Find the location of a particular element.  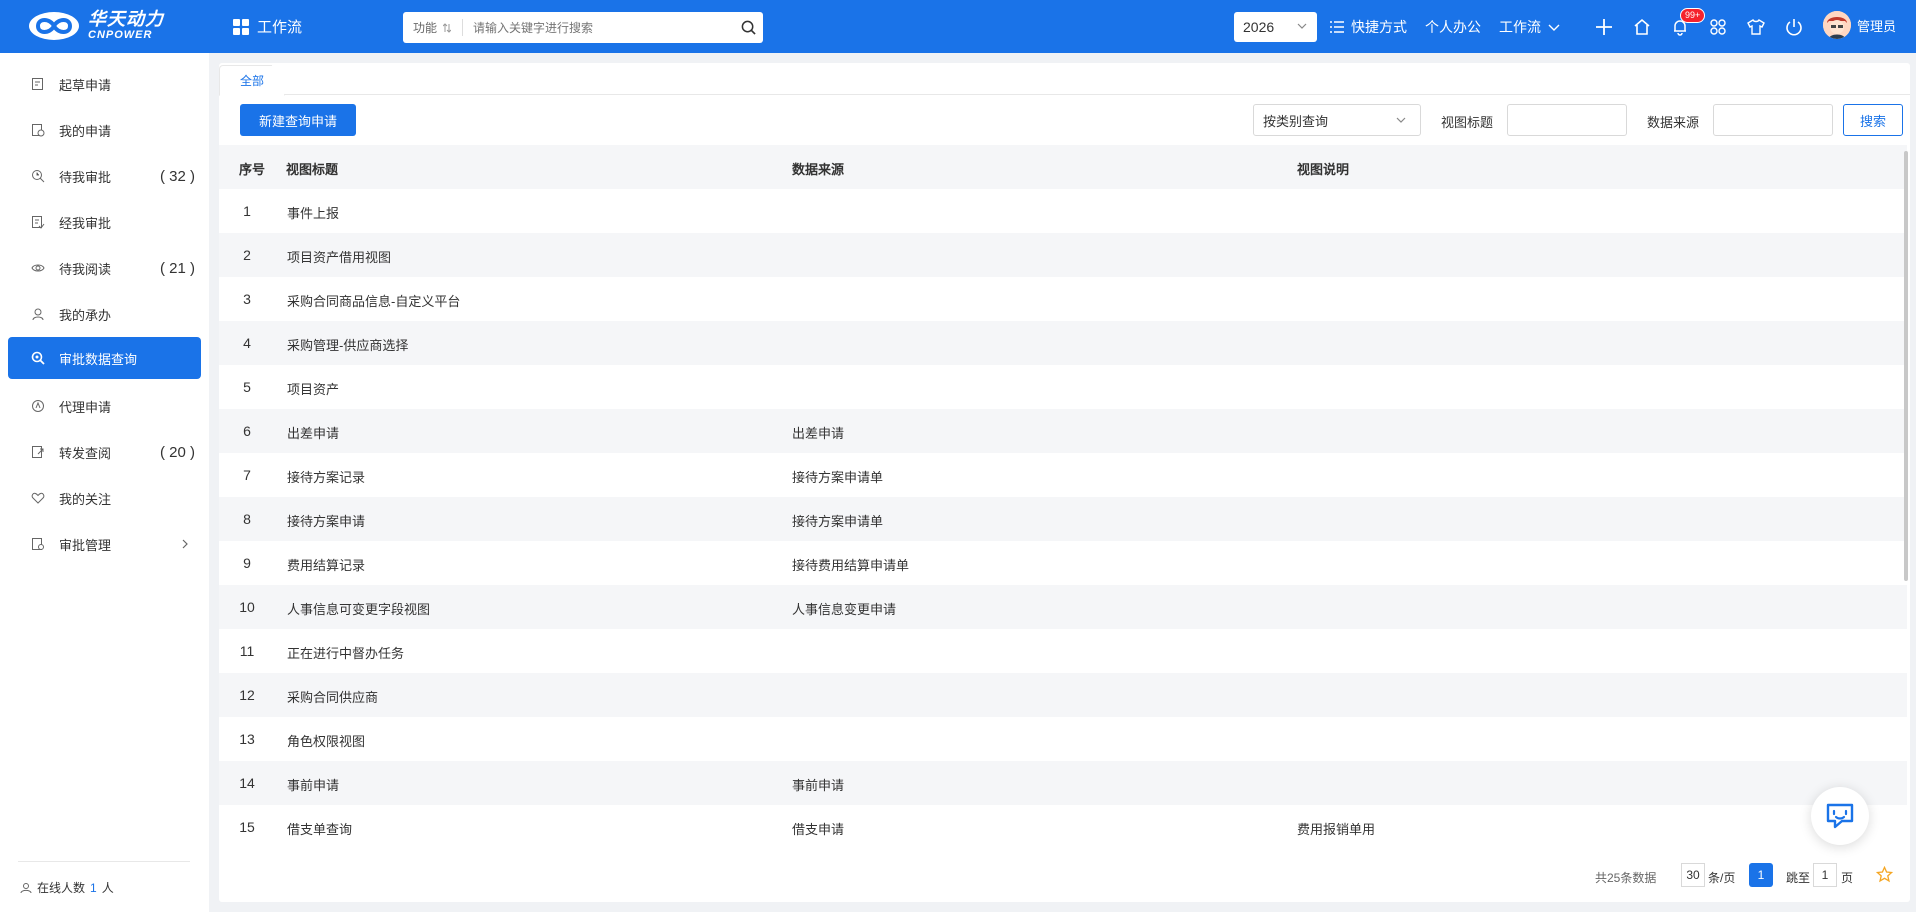

jump-page-input: 1 is located at coordinates (1825, 875).